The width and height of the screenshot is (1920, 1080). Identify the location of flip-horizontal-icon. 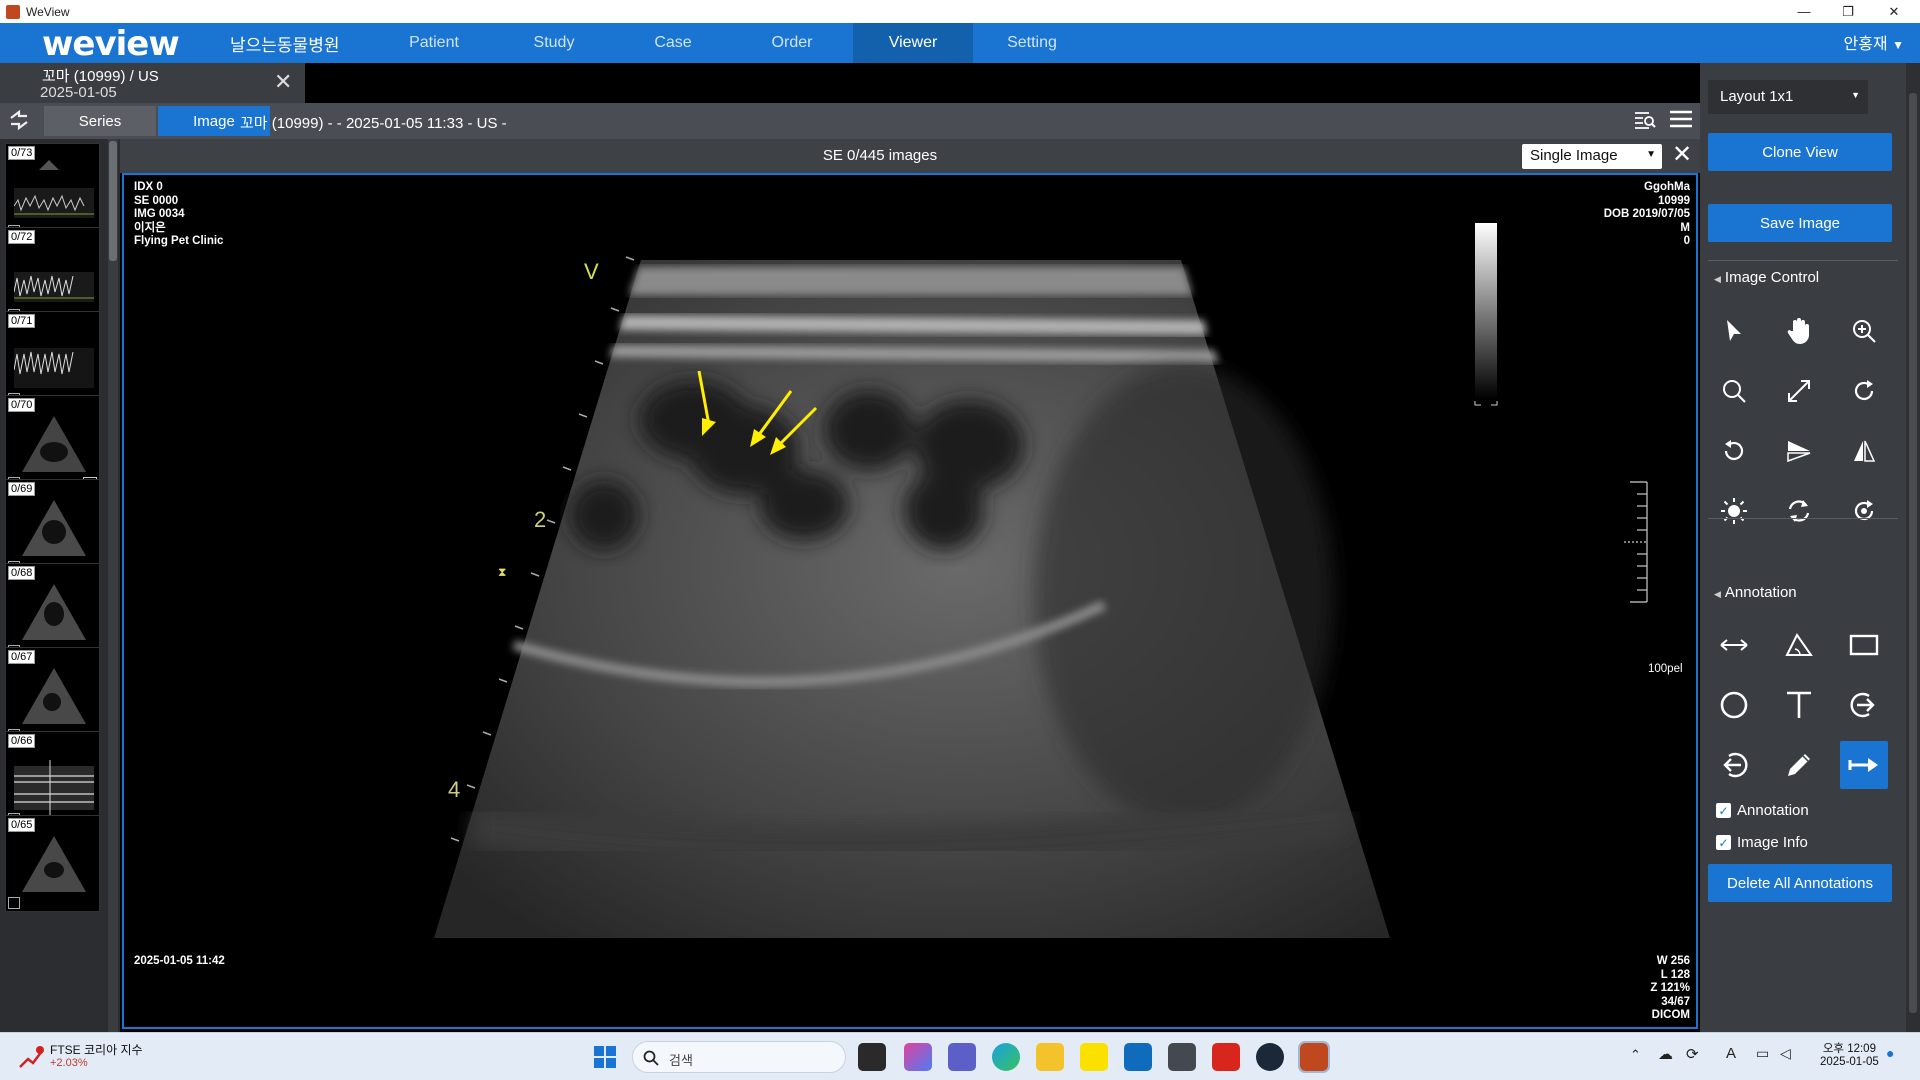
(1799, 451).